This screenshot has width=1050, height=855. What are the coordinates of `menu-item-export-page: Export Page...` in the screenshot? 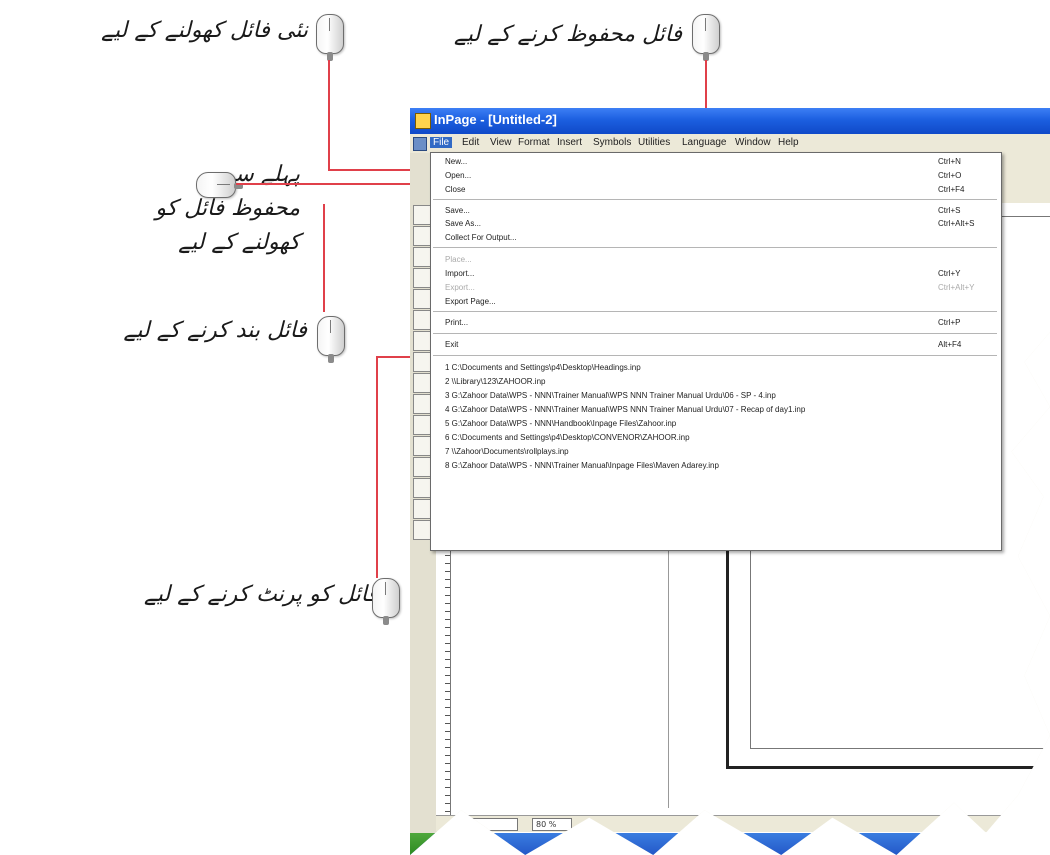 It's located at (717, 301).